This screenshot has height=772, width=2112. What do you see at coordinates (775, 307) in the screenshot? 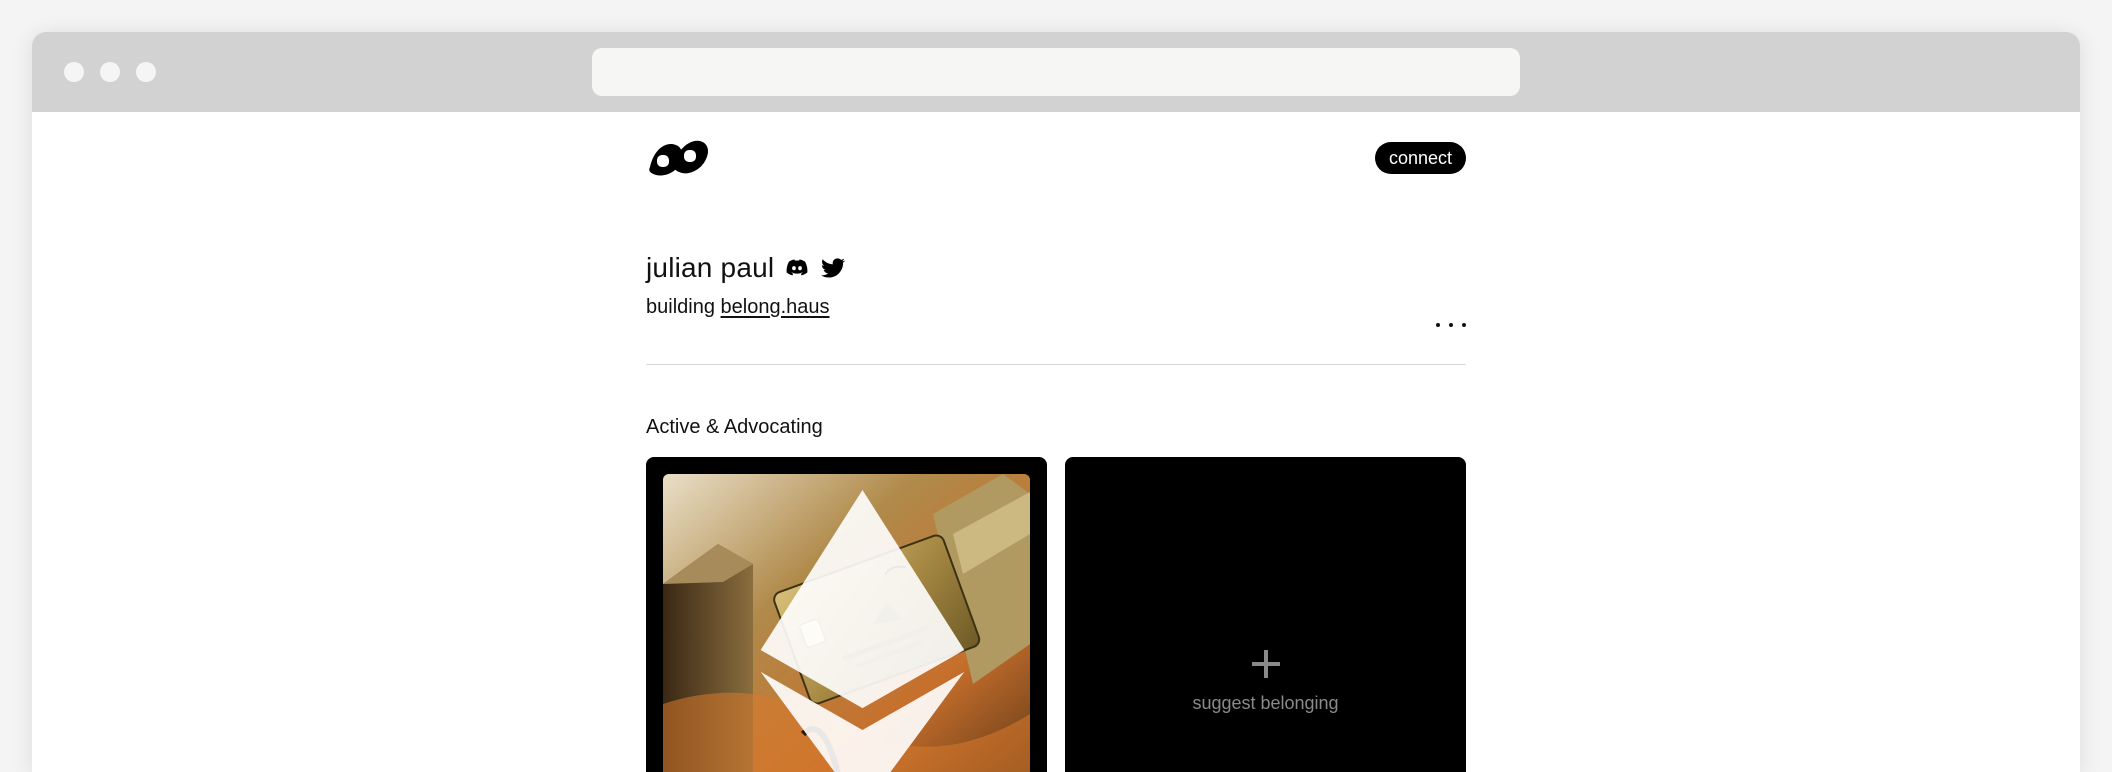
I see `bio-link: belong.haus` at bounding box center [775, 307].